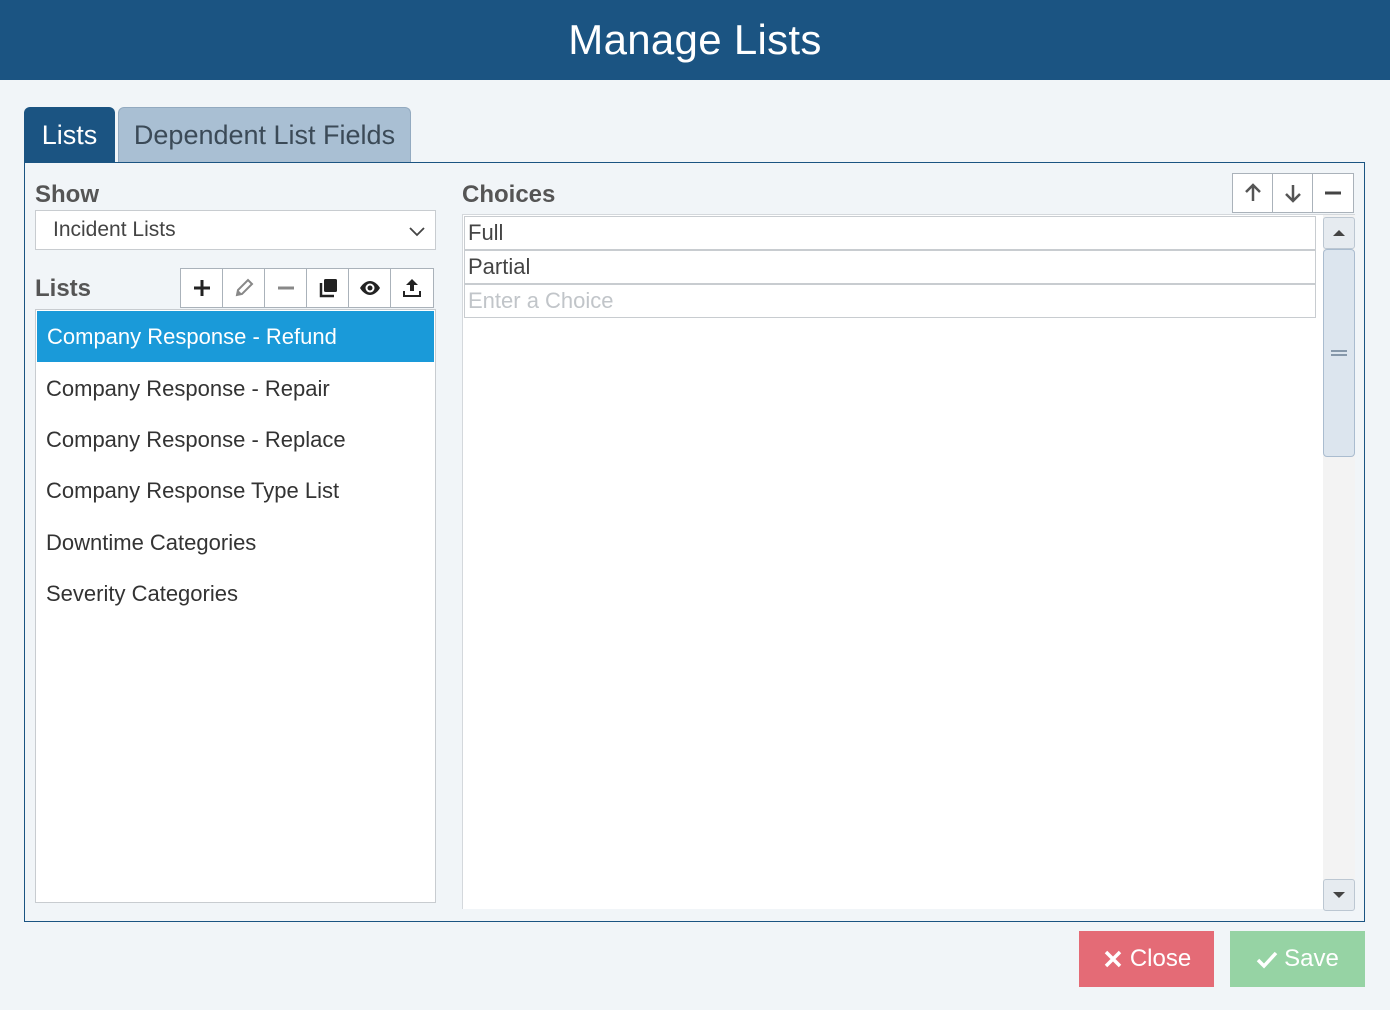 Image resolution: width=1390 pixels, height=1010 pixels. I want to click on arrow-down-icon, so click(1292, 194).